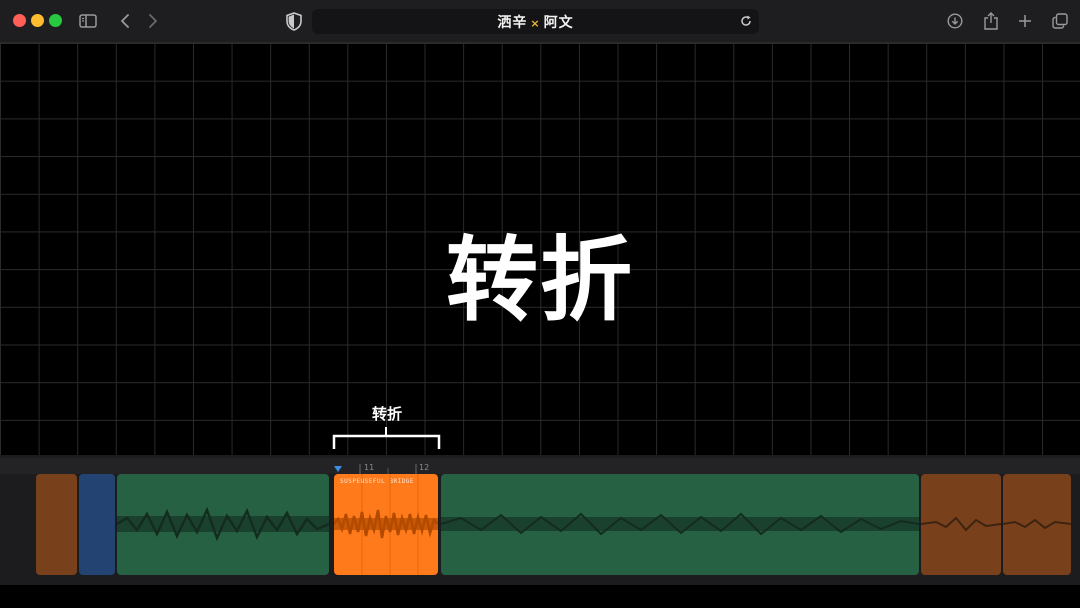 The image size is (1080, 608). Describe the element at coordinates (125, 21) in the screenshot. I see `chevron-left-icon` at that location.